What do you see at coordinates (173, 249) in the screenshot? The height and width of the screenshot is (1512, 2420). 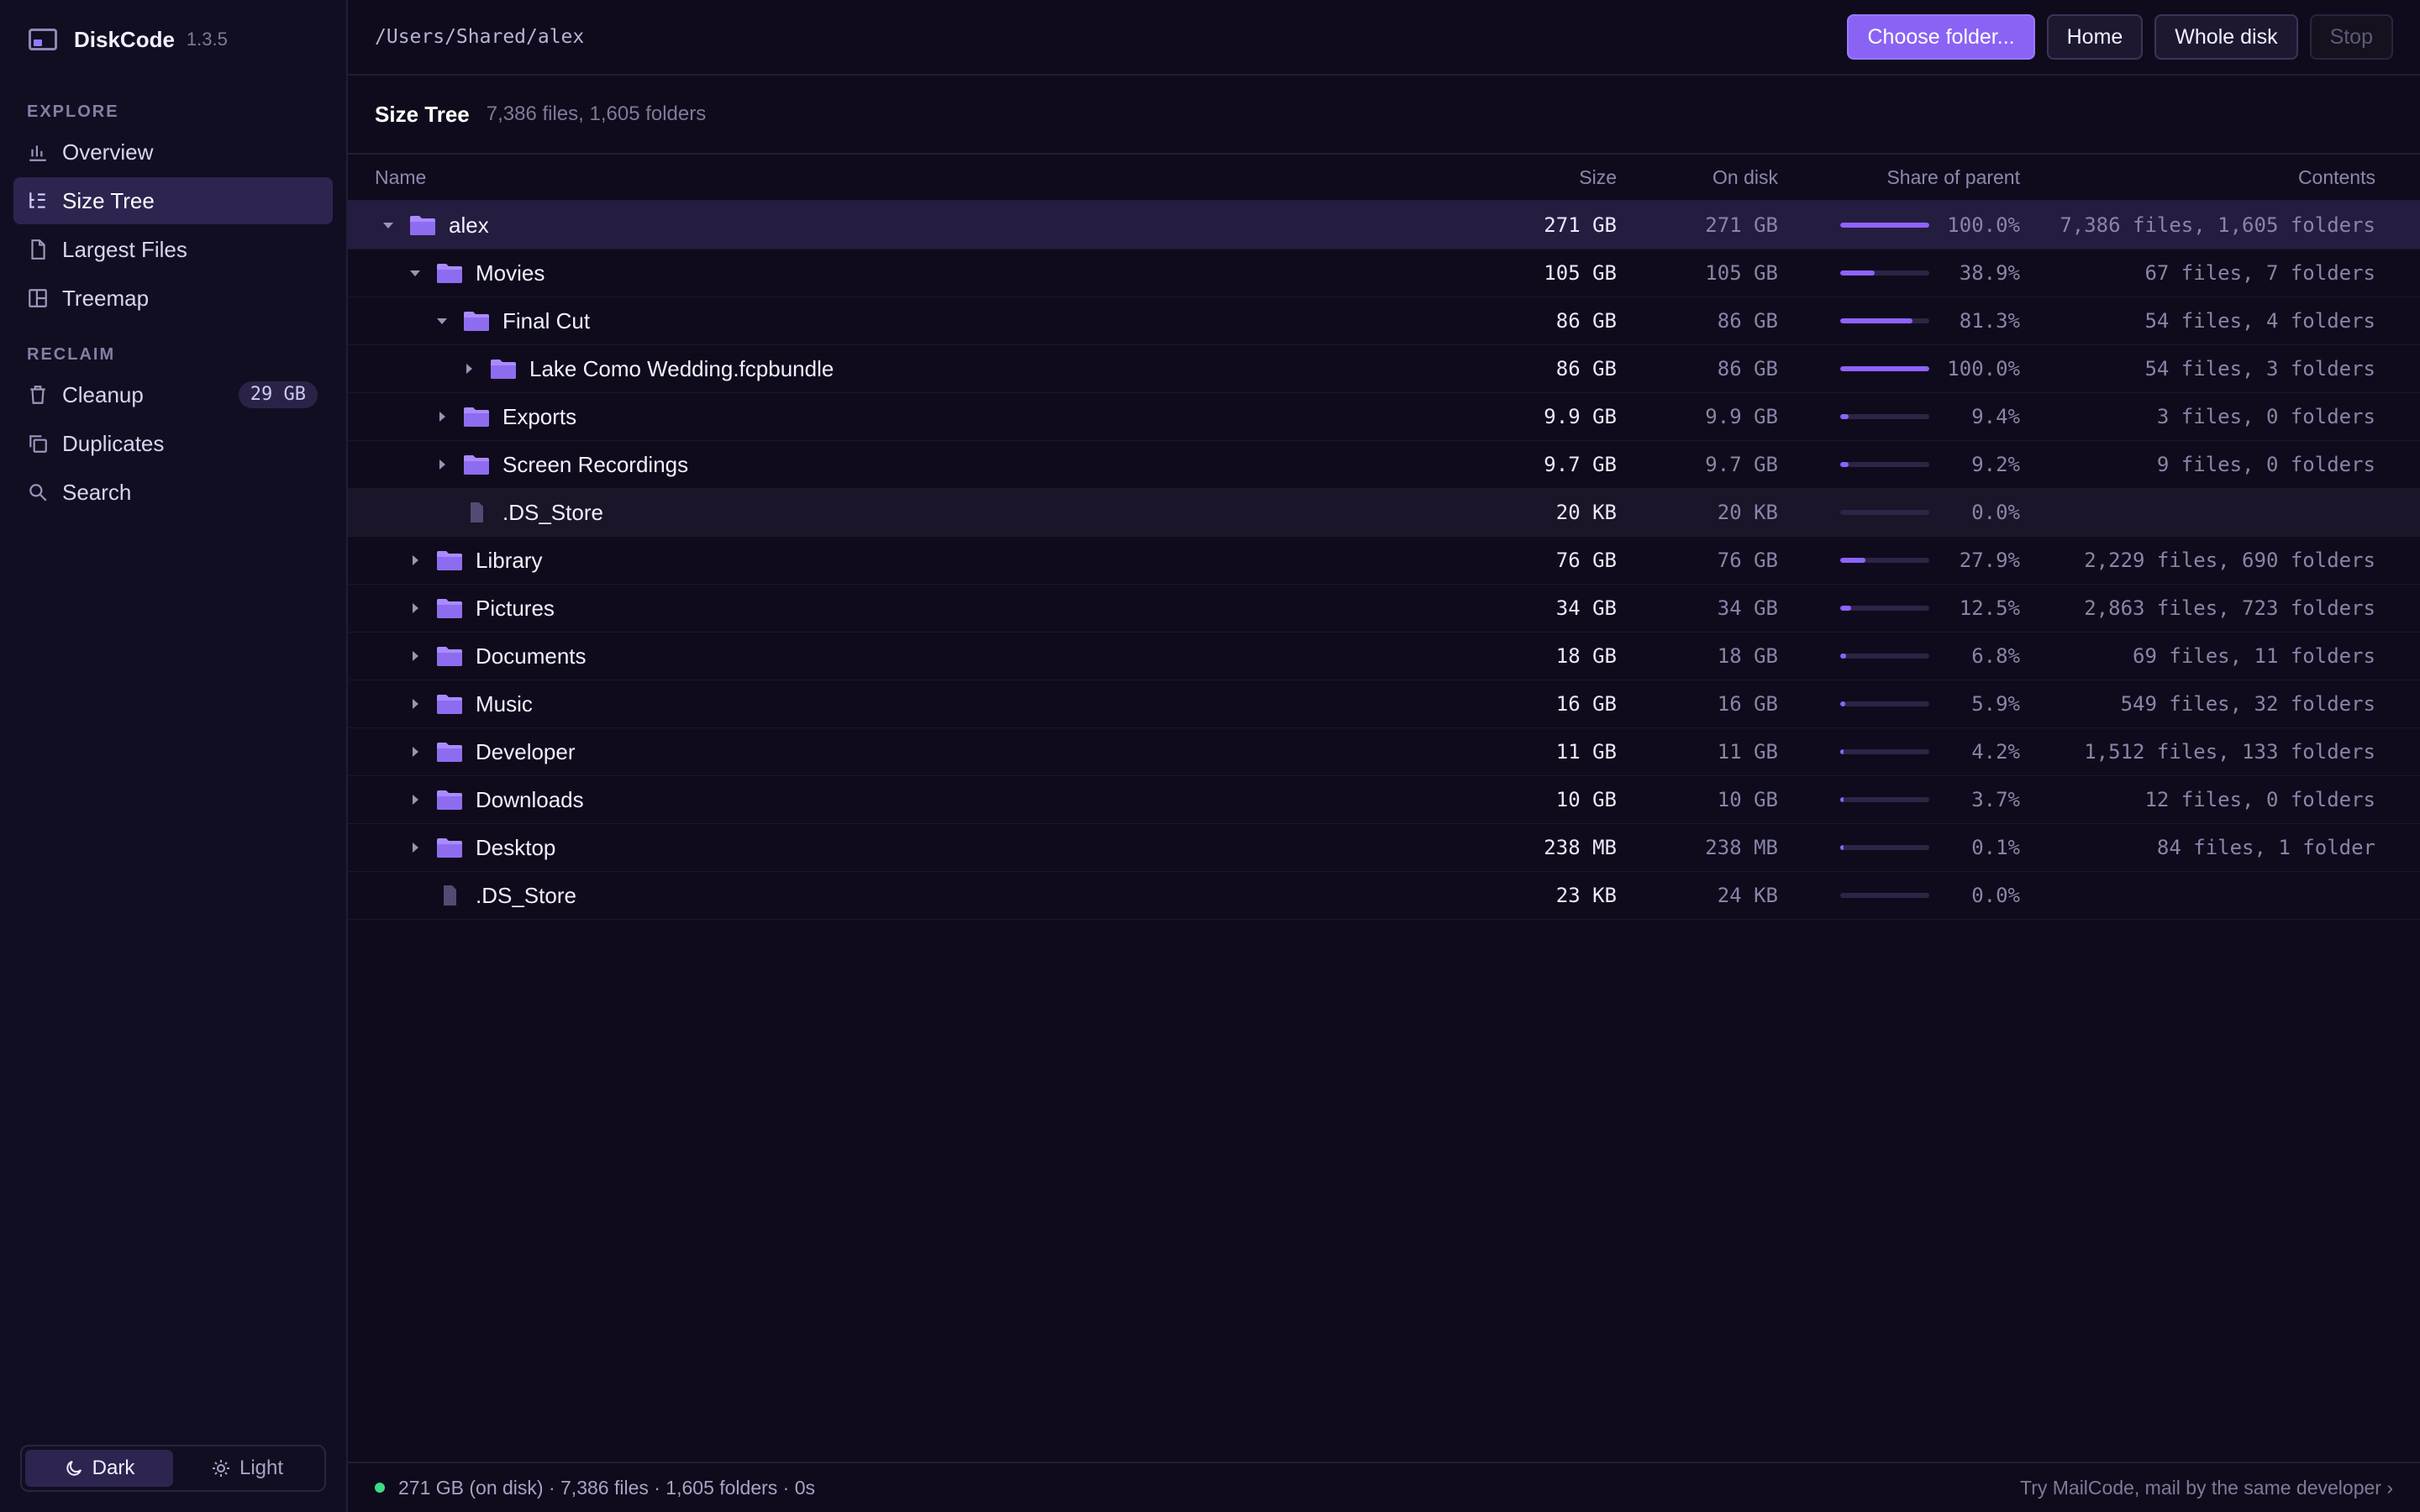 I see `sidebar-item-largest-files: Largest Files` at bounding box center [173, 249].